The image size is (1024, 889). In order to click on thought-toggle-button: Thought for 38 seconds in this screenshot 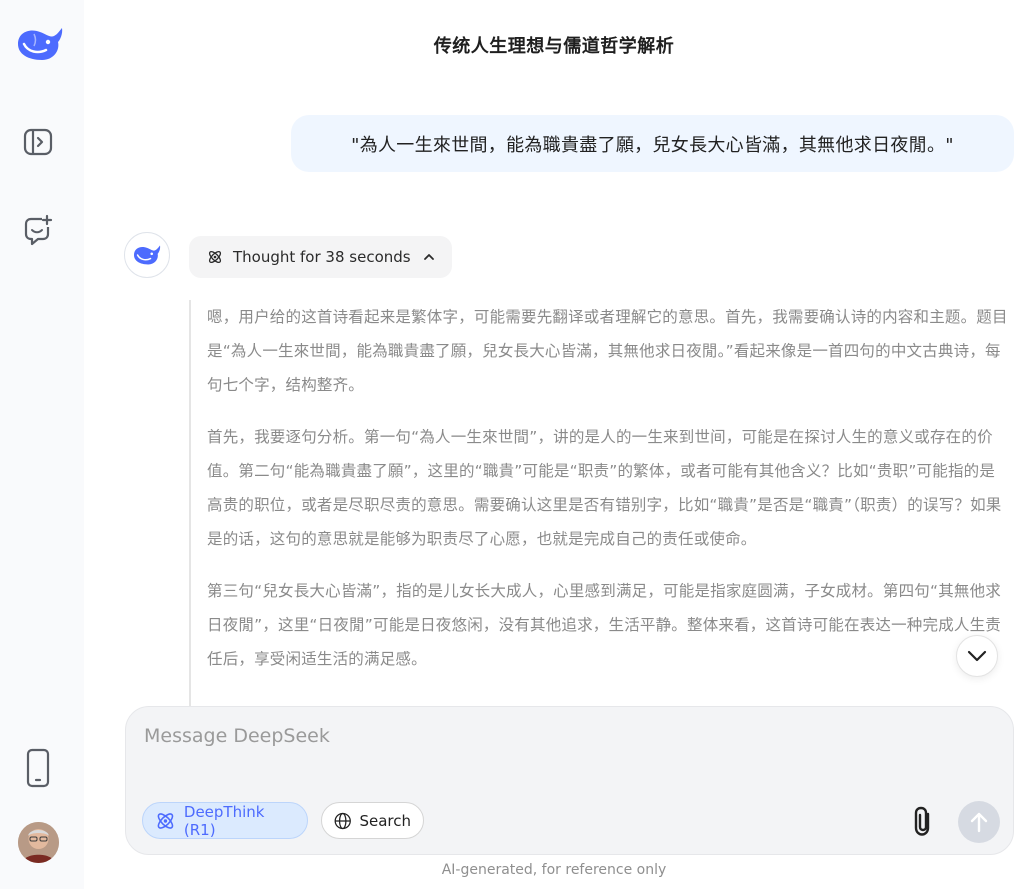, I will do `click(320, 257)`.